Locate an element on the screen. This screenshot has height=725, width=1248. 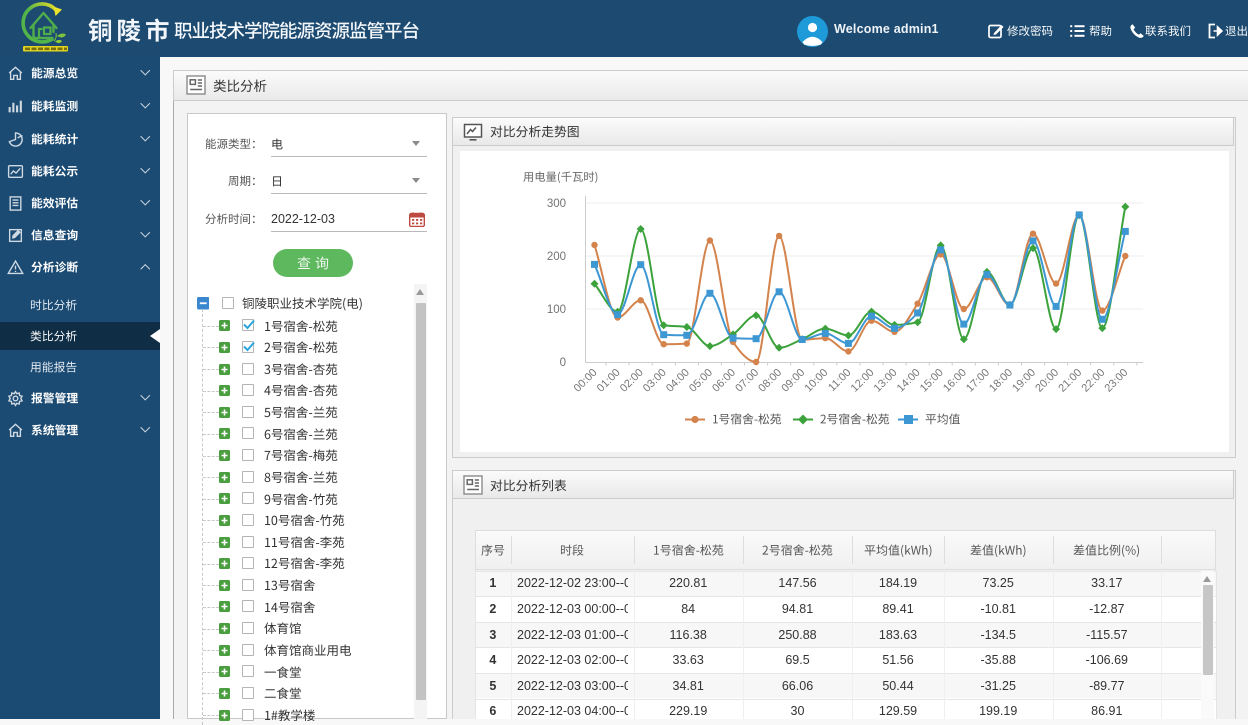
svg-text: 03:00 is located at coordinates (655, 381).